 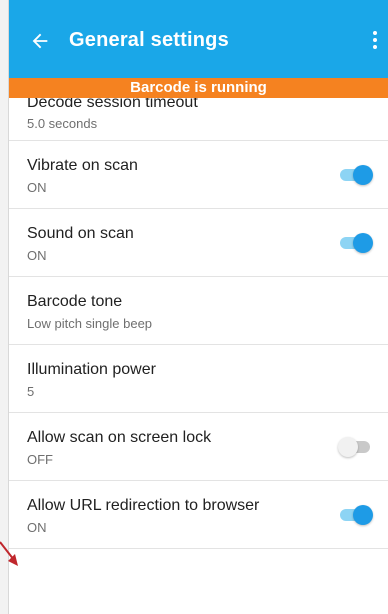 I want to click on setting-illumination-power: Illumination power 5, so click(x=198, y=379).